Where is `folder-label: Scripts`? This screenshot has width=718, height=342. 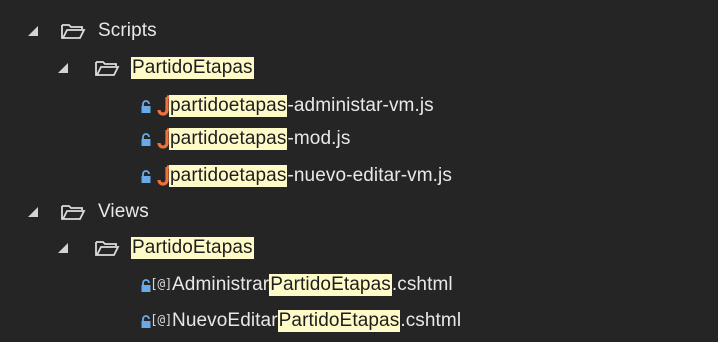 folder-label: Scripts is located at coordinates (127, 30).